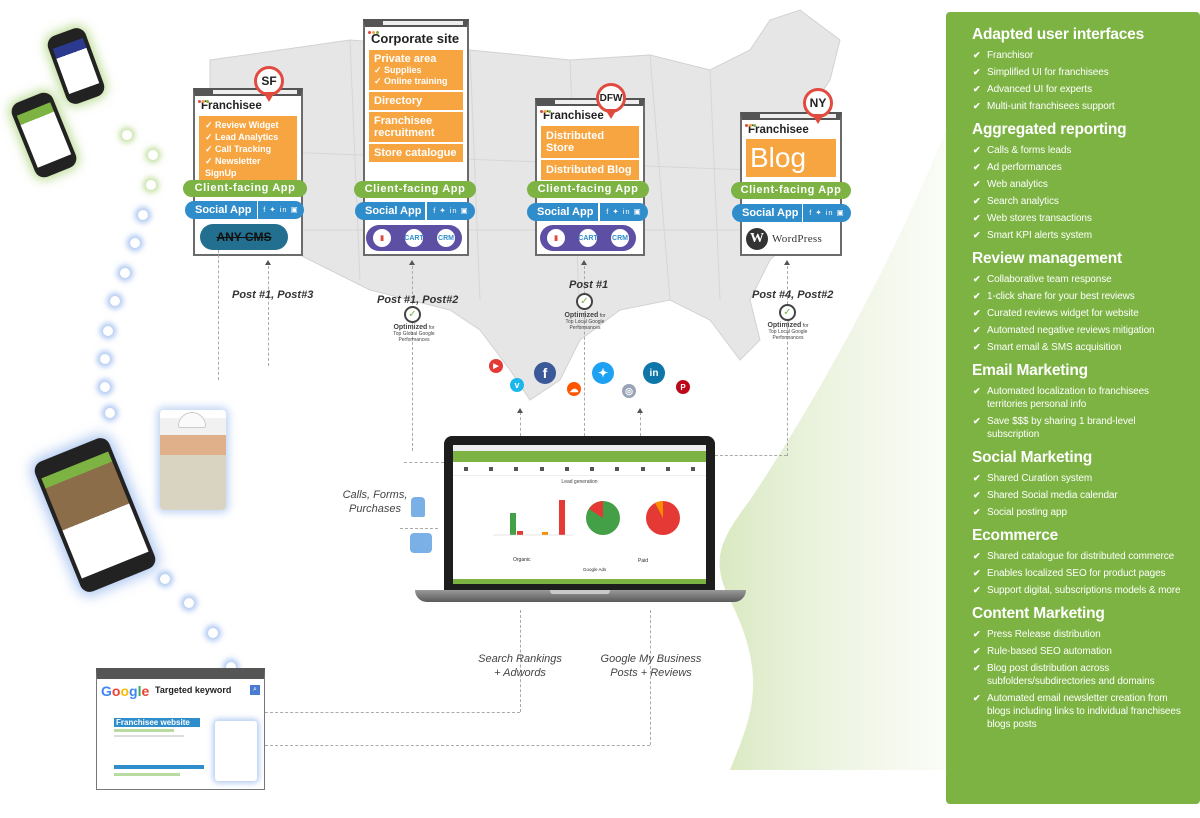  Describe the element at coordinates (517, 385) in the screenshot. I see `vimeo-icon: v` at that location.